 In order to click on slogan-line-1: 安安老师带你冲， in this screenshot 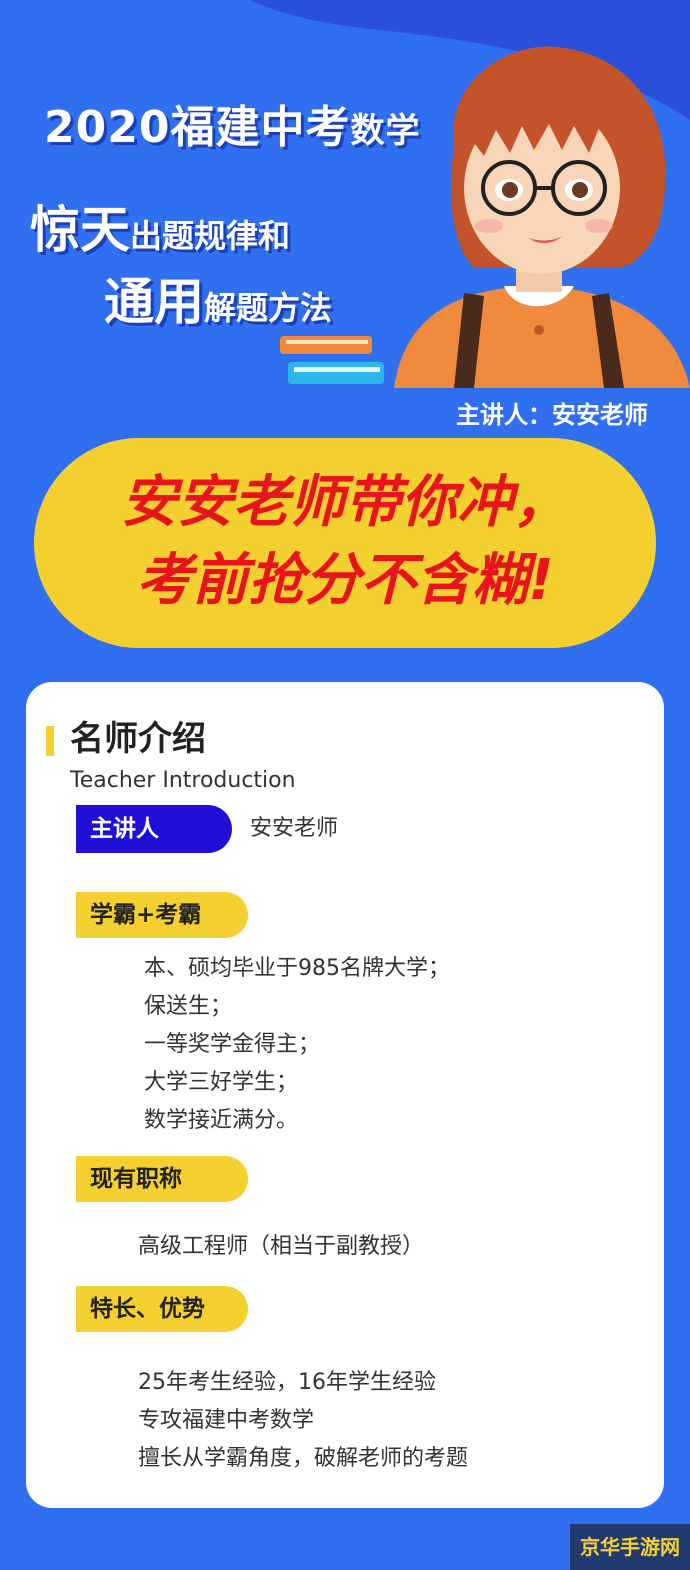, I will do `click(345, 502)`.